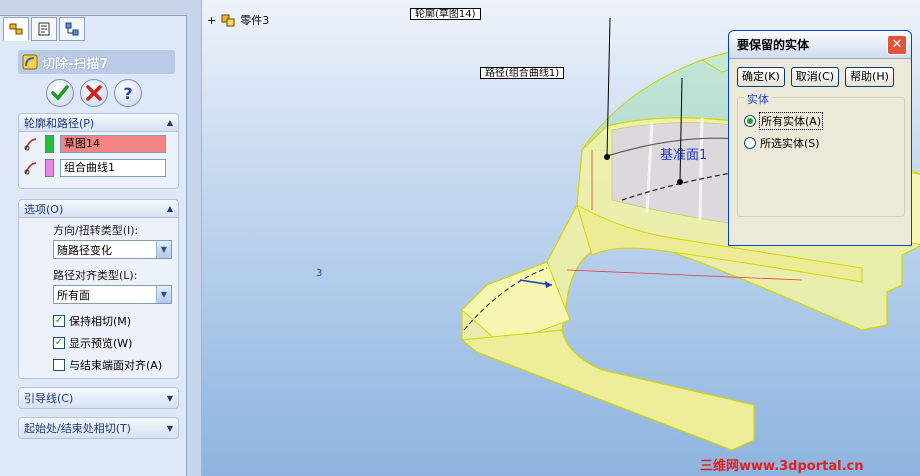 The height and width of the screenshot is (476, 920). I want to click on path-selection-row: 组合曲线1, so click(98, 168).